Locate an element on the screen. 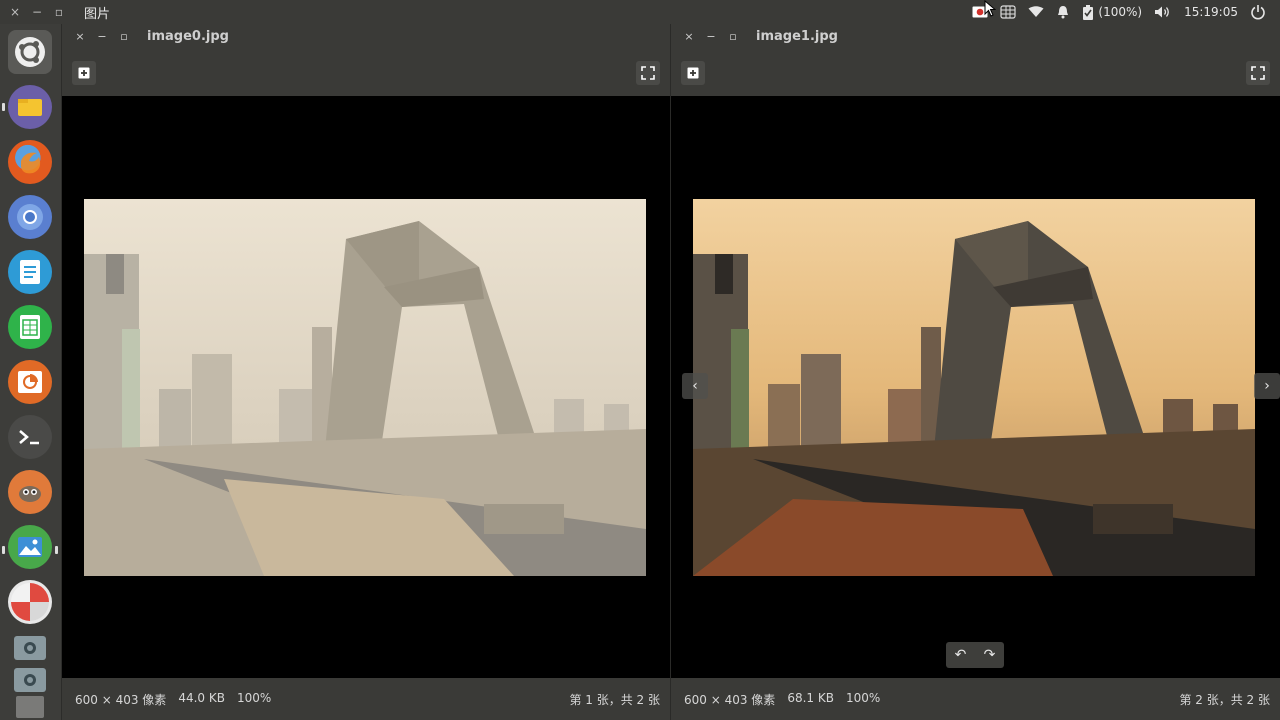 Image resolution: width=1280 pixels, height=720 pixels. keyboard-layout-icon is located at coordinates (1008, 12).